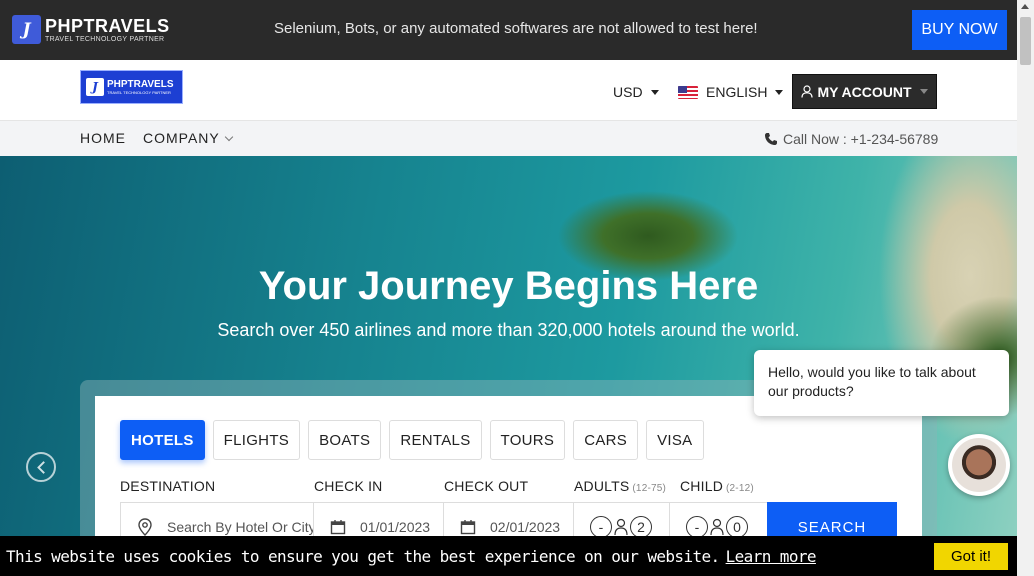  I want to click on tab-hotels: HOTELS, so click(162, 440).